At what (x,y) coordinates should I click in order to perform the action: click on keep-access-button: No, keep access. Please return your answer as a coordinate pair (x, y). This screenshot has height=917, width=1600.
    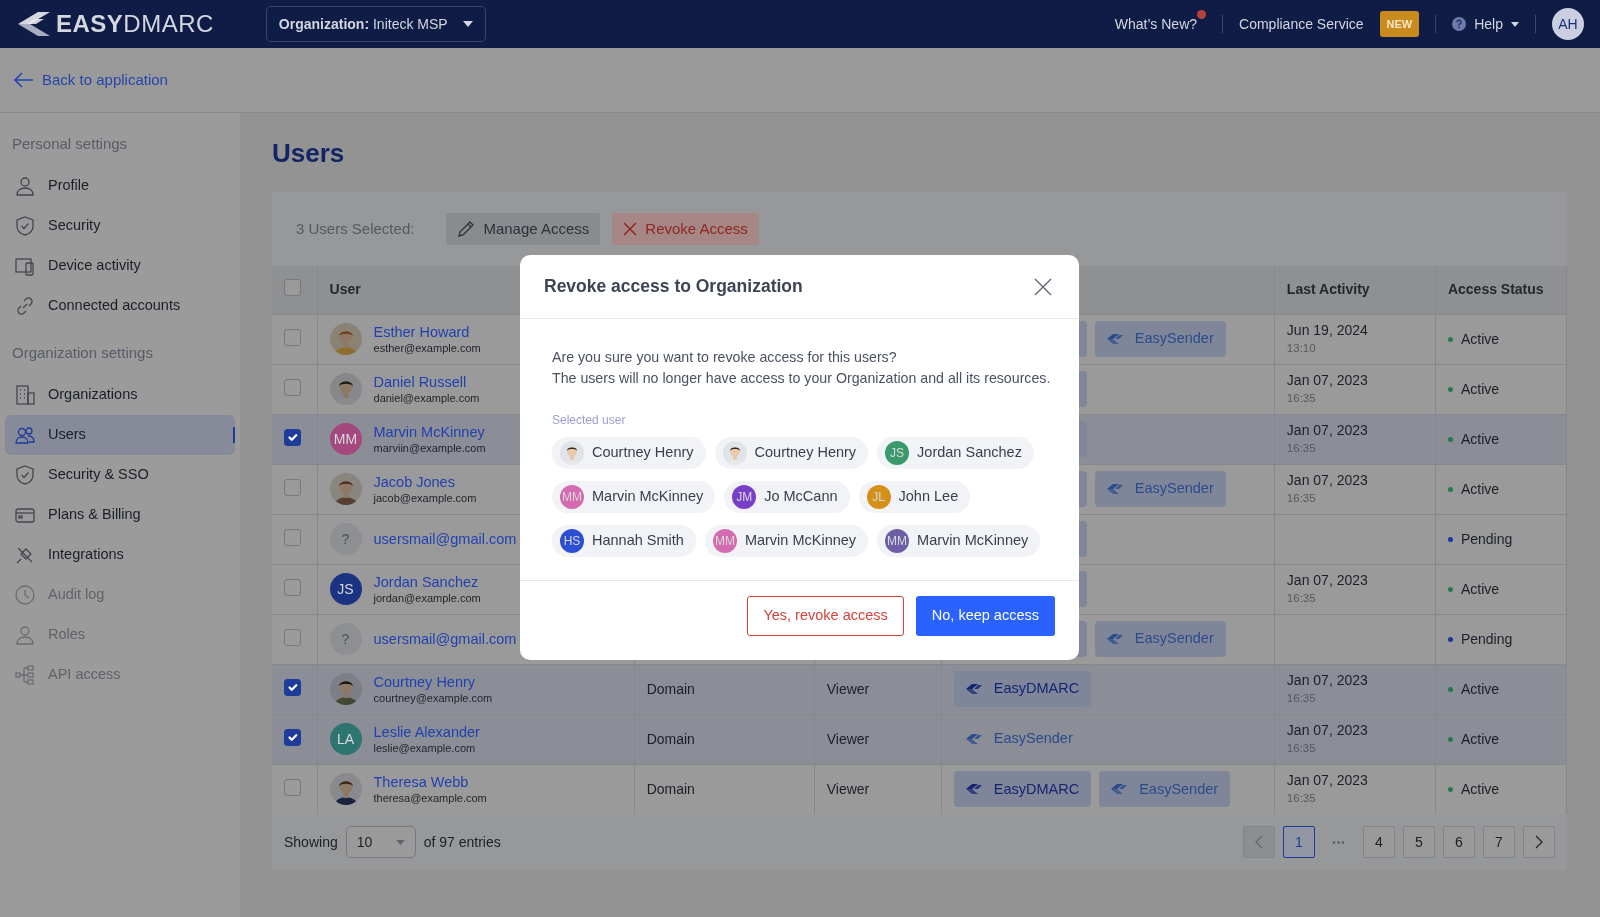
    Looking at the image, I should click on (985, 616).